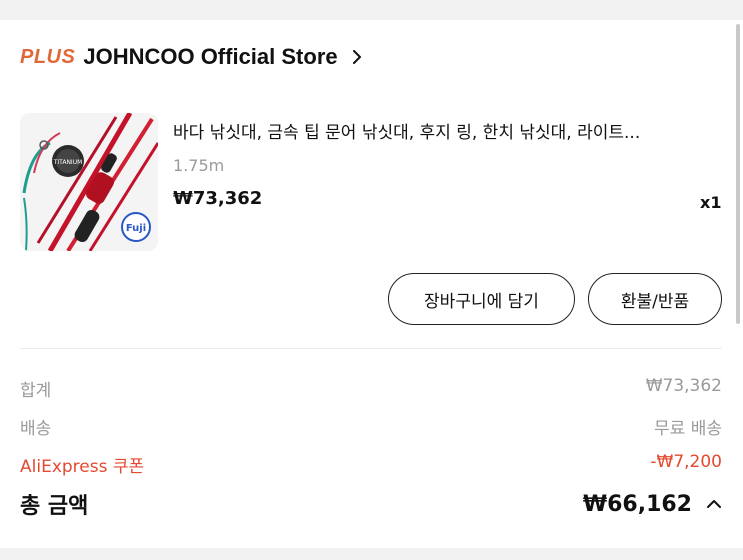 The image size is (743, 560). Describe the element at coordinates (68, 162) in the screenshot. I see `titanium-label: TITANIUM` at that location.